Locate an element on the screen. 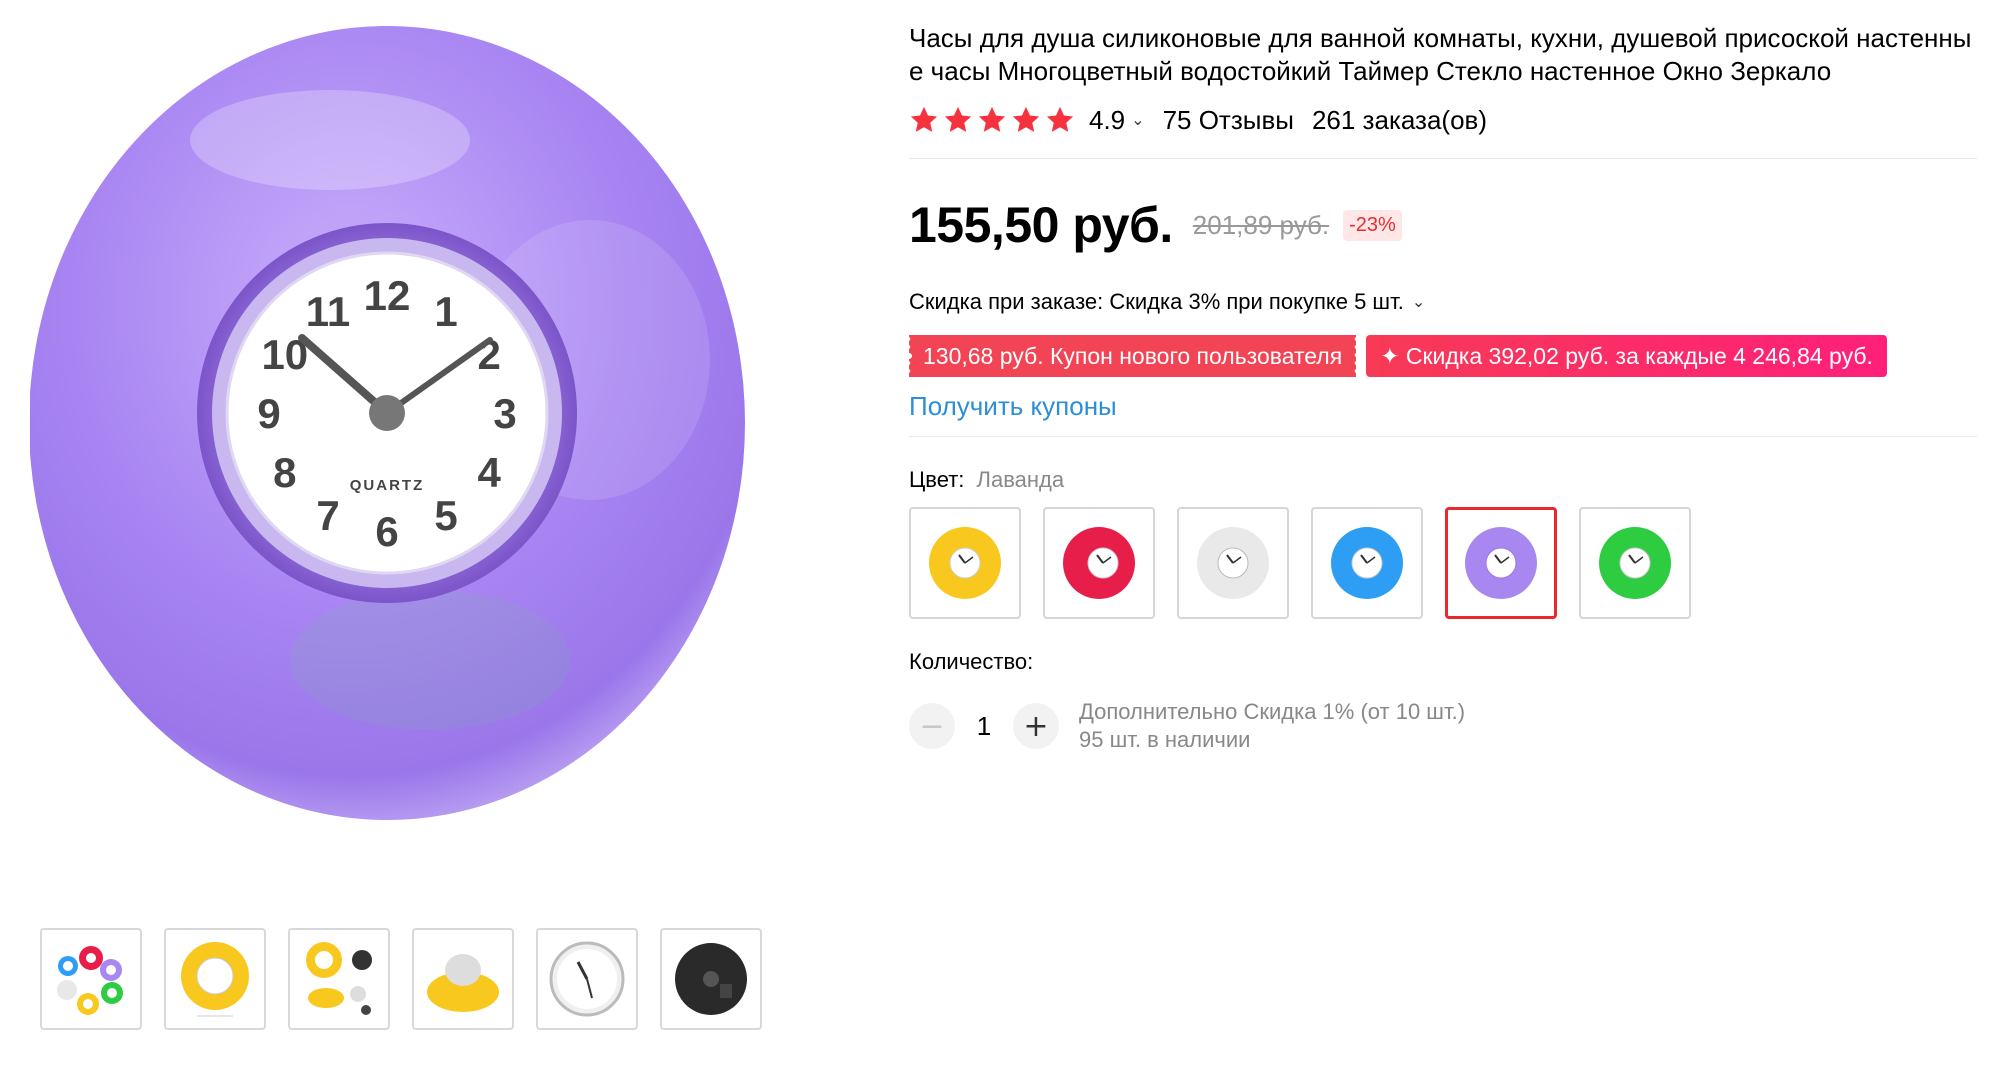  current-price: 155,50 руб. is located at coordinates (1041, 225).